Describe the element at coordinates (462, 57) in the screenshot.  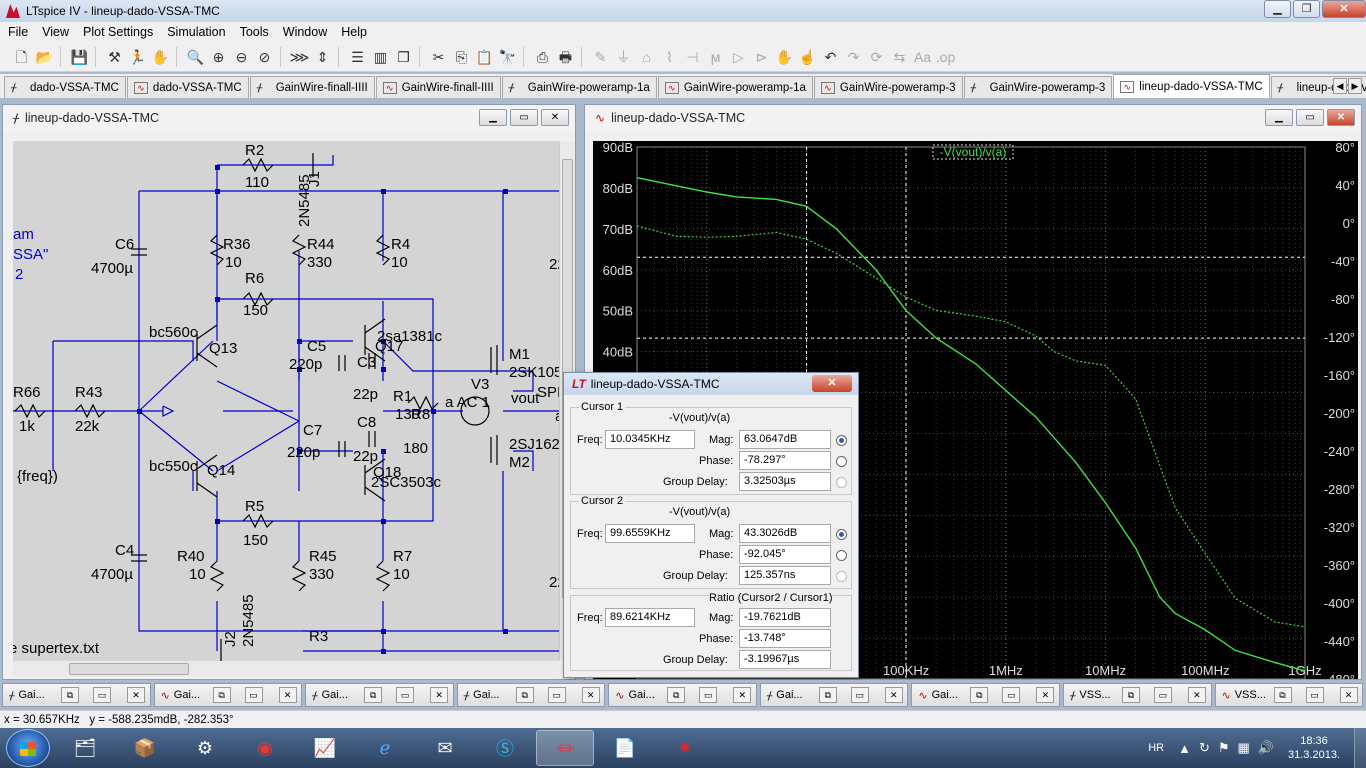
I see `copy-icon: ⎘` at that location.